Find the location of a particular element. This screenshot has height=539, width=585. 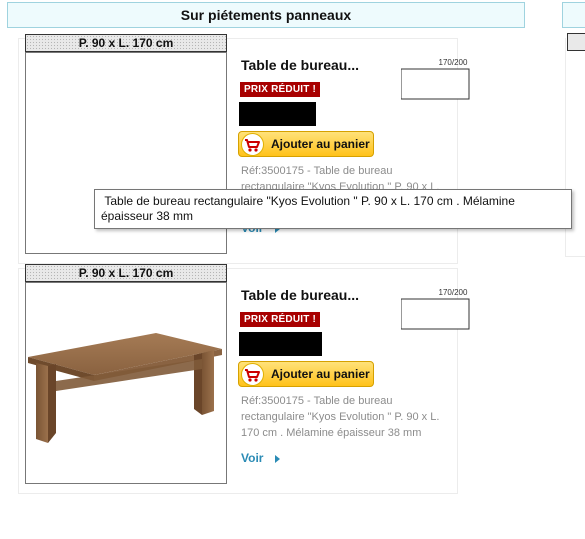

voir-label: Voir is located at coordinates (252, 458).